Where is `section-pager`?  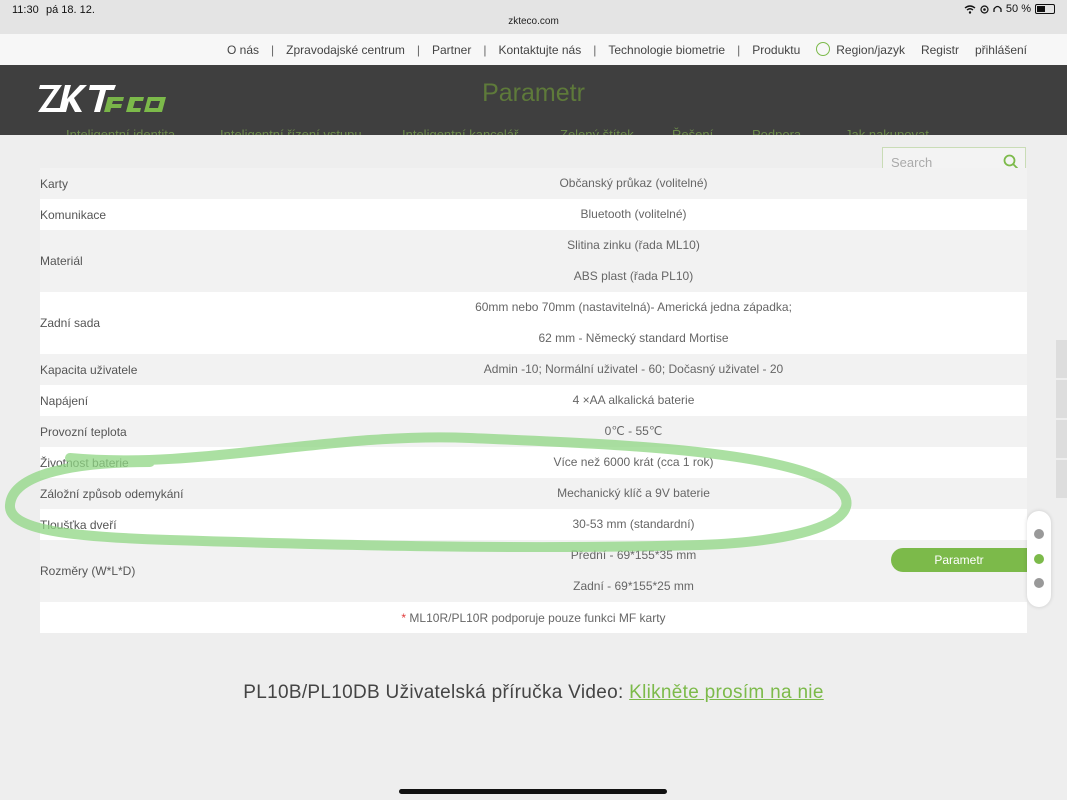
section-pager is located at coordinates (1039, 559).